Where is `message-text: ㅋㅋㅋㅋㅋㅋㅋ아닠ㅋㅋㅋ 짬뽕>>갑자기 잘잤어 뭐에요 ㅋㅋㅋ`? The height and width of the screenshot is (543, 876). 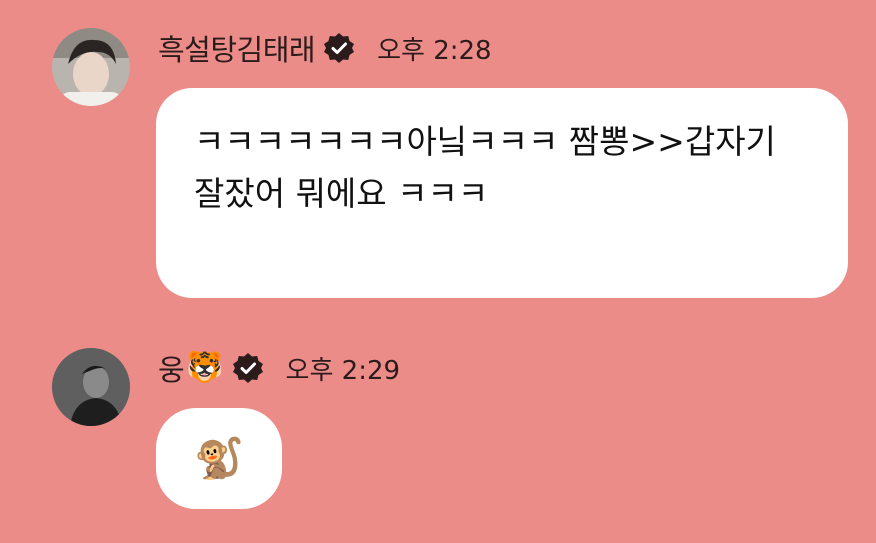
message-text: ㅋㅋㅋㅋㅋㅋㅋ아닠ㅋㅋㅋ 짬뽕>>갑자기 잘잤어 뭐에요 ㅋㅋㅋ is located at coordinates (485, 167).